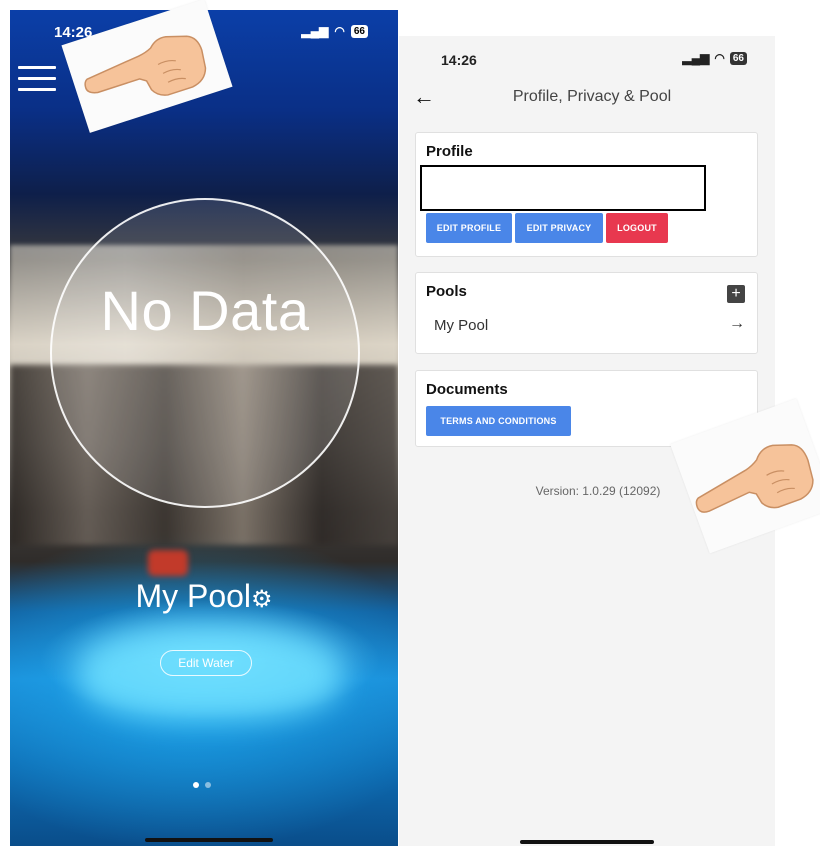  I want to click on edit-water-button: Edit Water, so click(206, 663).